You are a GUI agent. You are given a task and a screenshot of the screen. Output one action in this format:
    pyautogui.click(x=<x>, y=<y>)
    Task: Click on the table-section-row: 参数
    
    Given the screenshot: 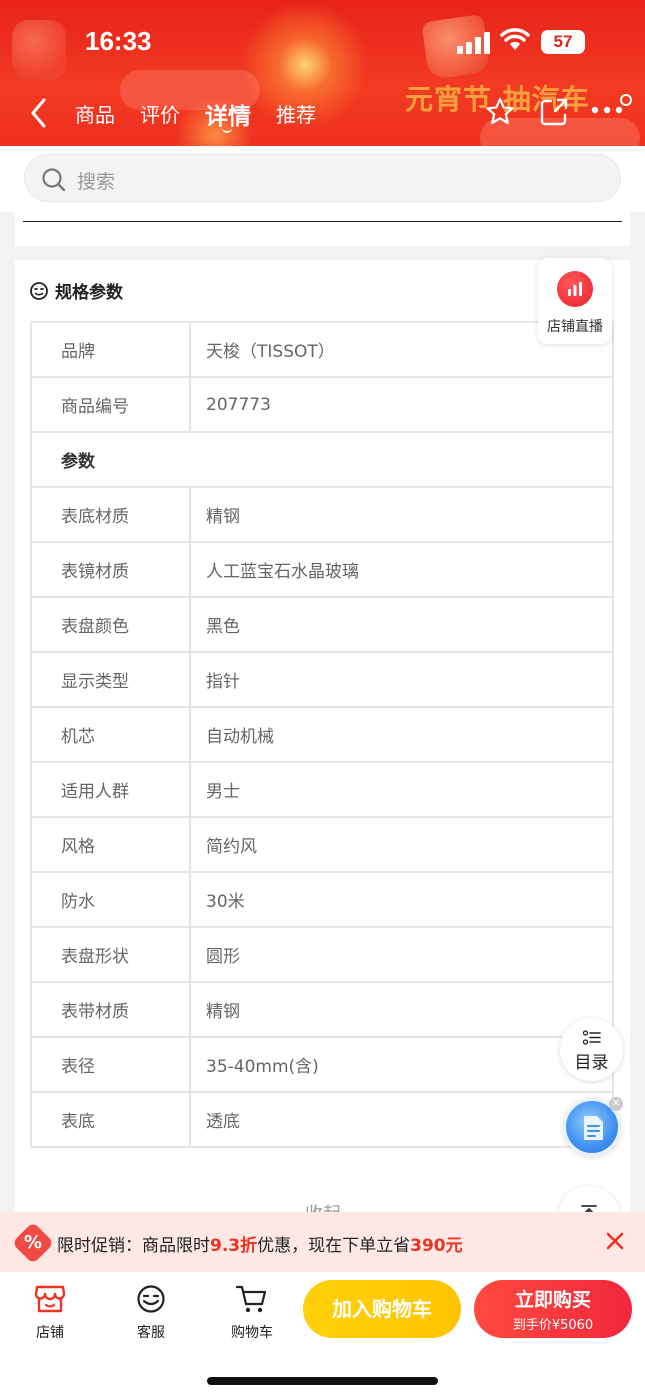 What is the action you would take?
    pyautogui.click(x=322, y=459)
    